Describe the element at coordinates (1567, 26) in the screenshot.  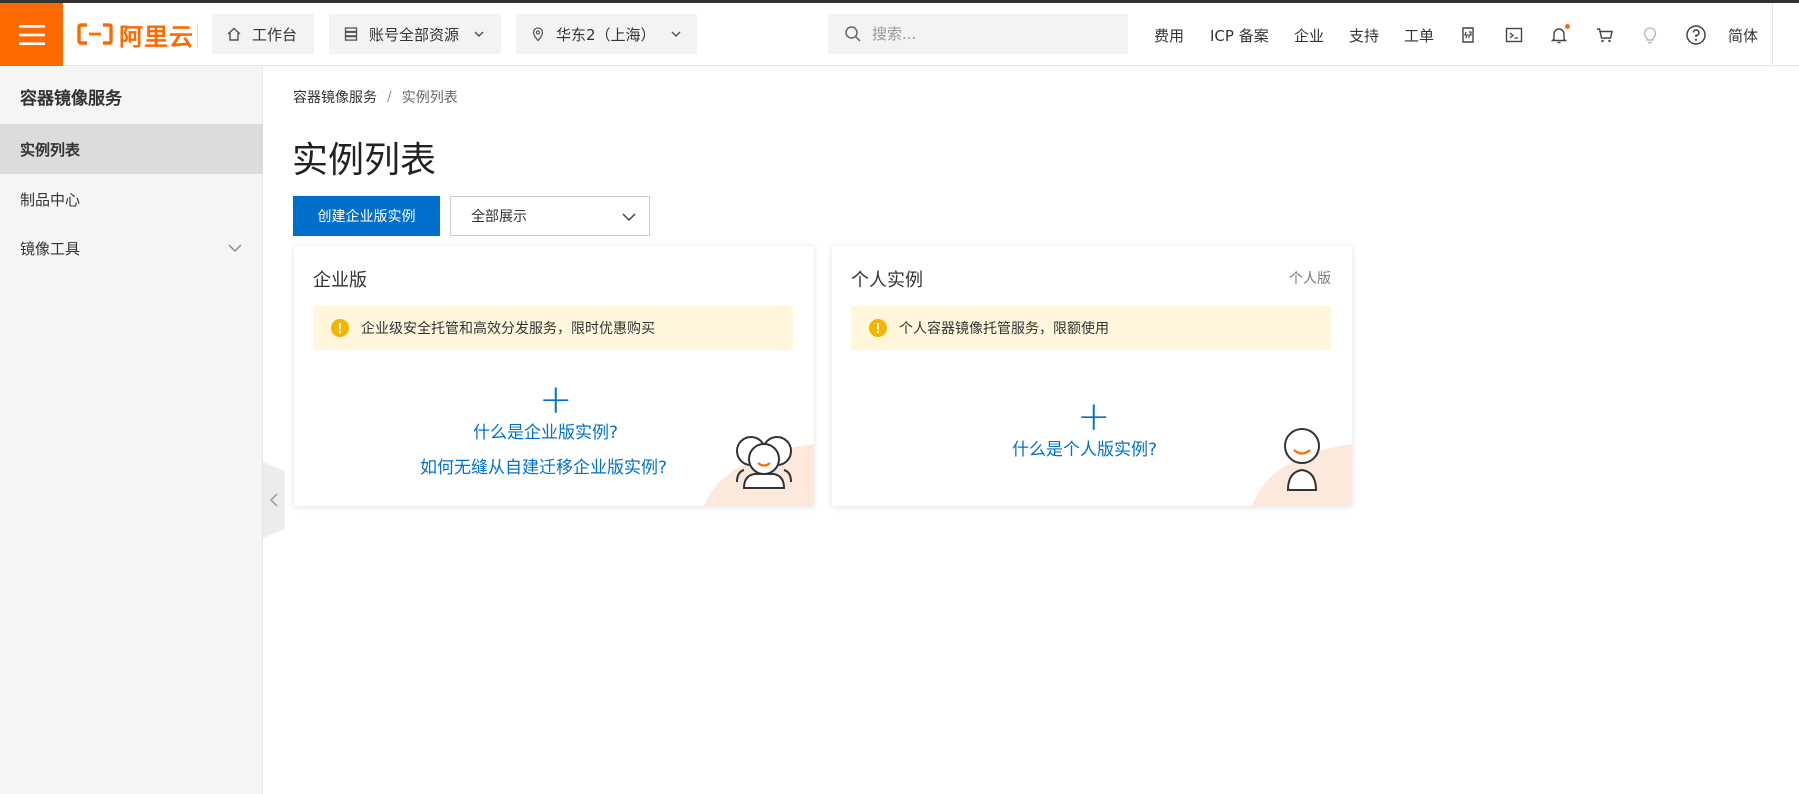
I see `notification-dot` at that location.